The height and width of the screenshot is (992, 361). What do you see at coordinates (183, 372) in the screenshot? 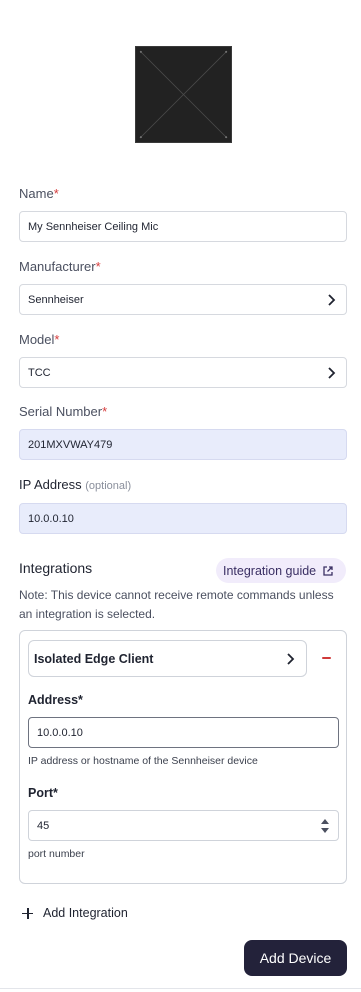
I see `model-select: TCC` at bounding box center [183, 372].